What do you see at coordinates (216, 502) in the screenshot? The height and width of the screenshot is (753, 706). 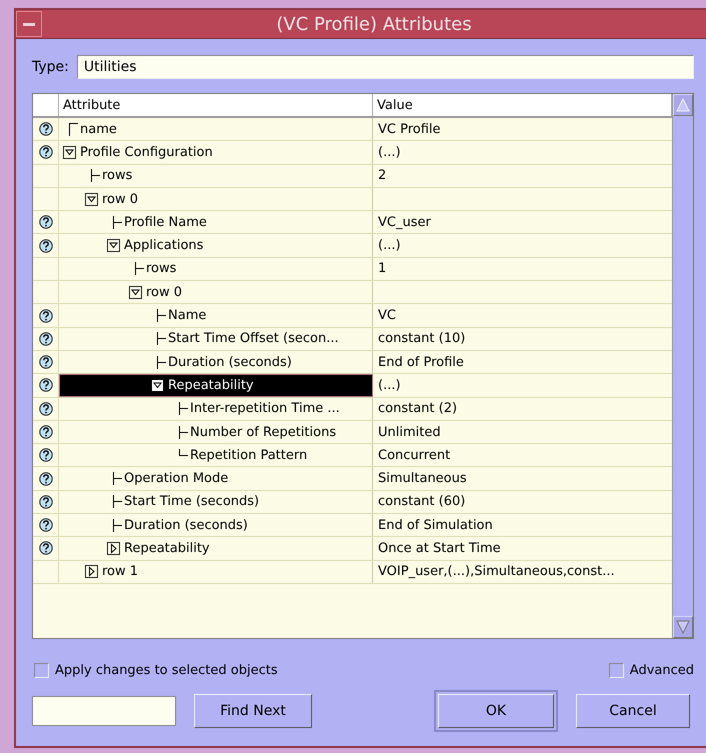 I see `attribute-row: Start Time (seconds)` at bounding box center [216, 502].